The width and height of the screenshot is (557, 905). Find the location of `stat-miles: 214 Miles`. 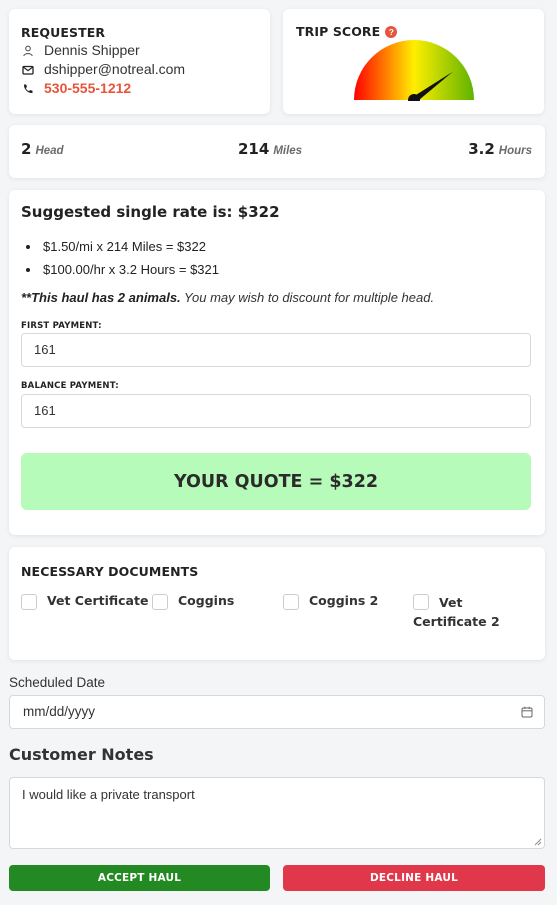

stat-miles: 214 Miles is located at coordinates (270, 149).